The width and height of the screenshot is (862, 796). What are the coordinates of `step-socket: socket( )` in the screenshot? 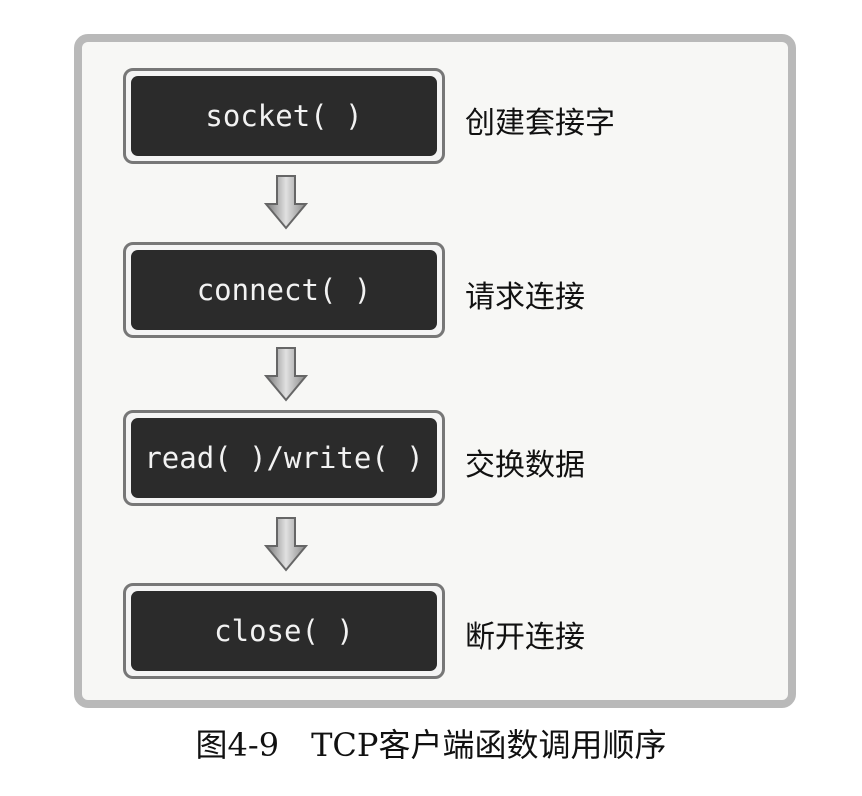 It's located at (284, 116).